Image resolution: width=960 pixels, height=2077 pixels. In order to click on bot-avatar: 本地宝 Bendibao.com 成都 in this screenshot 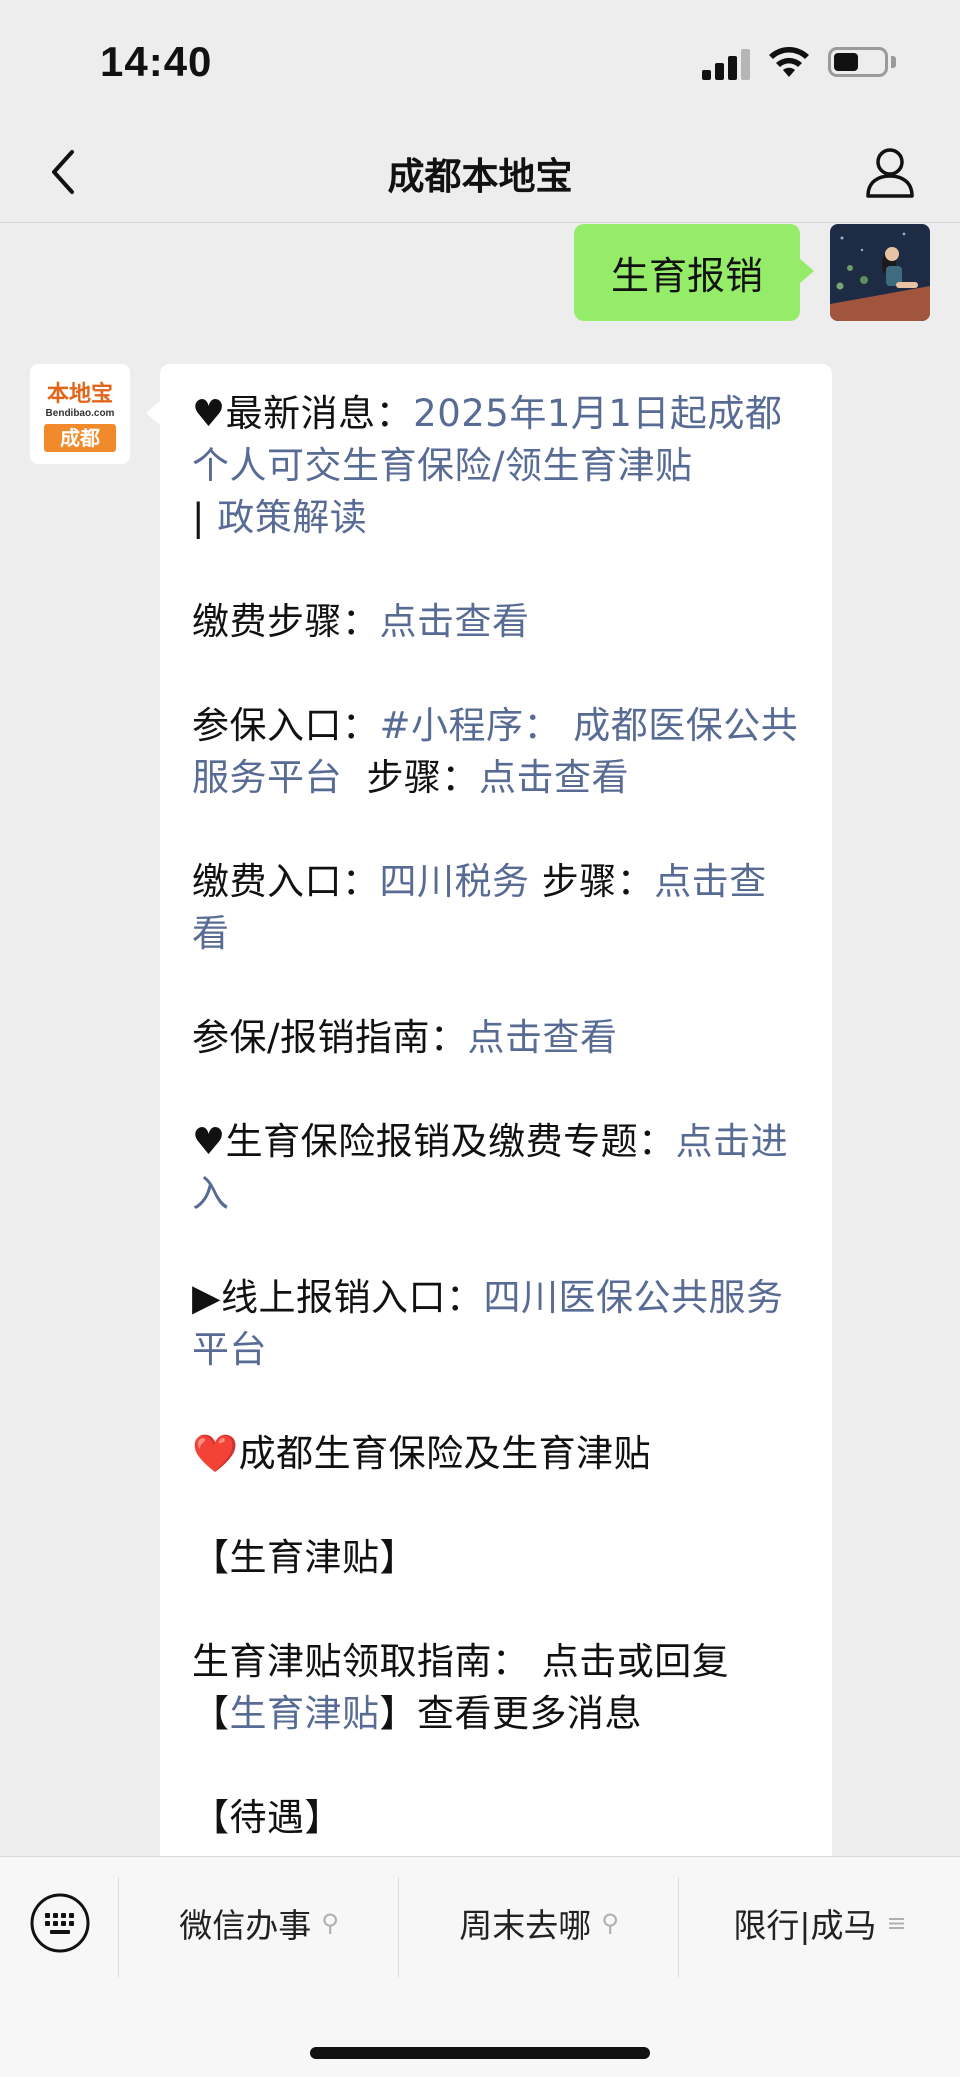, I will do `click(80, 414)`.